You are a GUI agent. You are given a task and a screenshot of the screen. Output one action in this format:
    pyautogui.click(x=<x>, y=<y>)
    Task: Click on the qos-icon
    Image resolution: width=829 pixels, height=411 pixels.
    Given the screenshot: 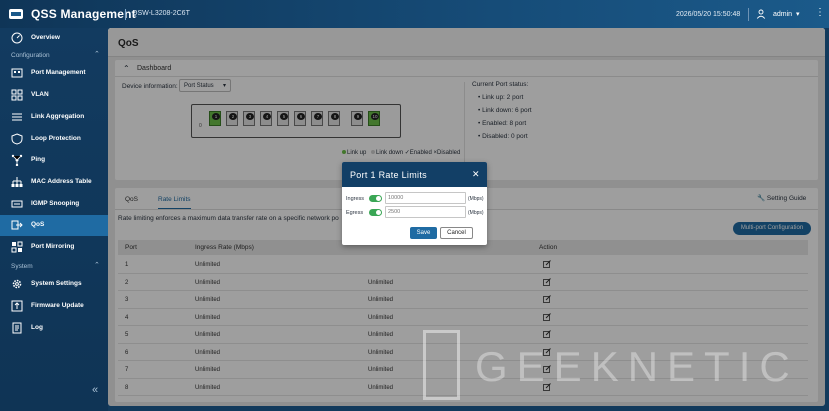 What is the action you would take?
    pyautogui.click(x=17, y=225)
    